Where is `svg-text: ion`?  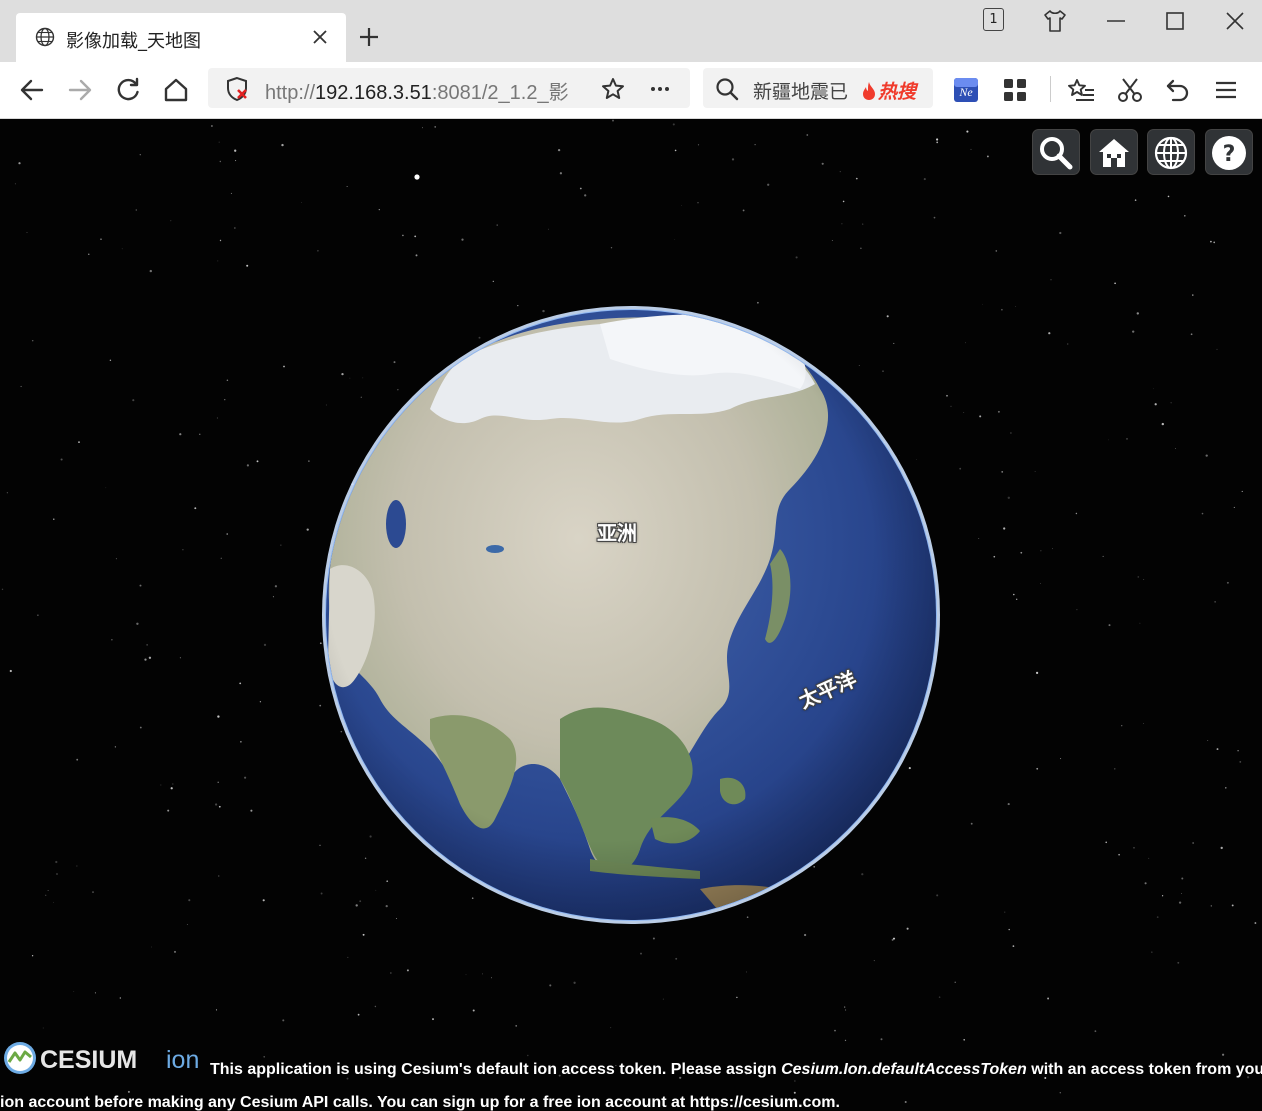
svg-text: ion is located at coordinates (182, 1060).